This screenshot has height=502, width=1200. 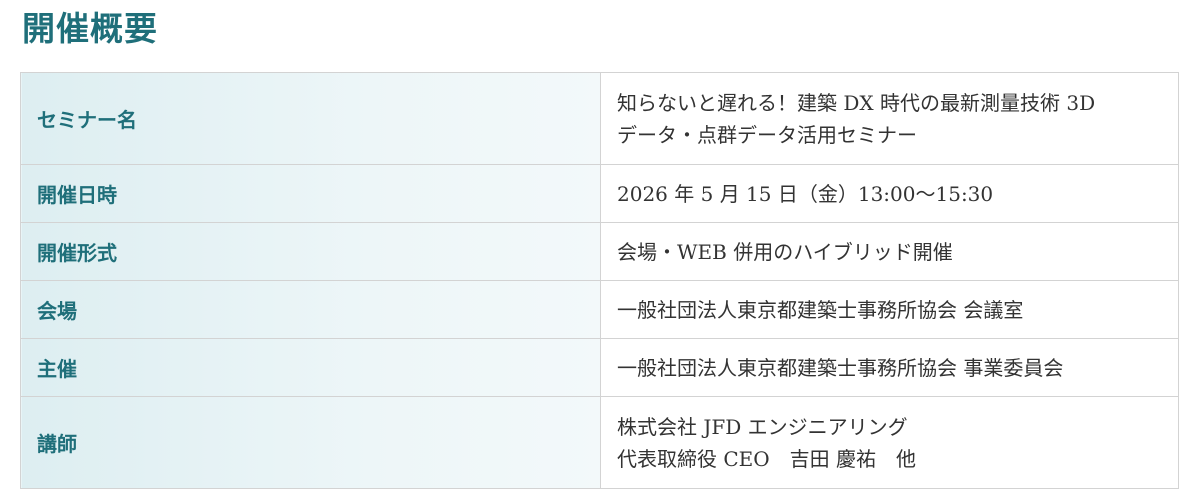 I want to click on venue-value: 一般社団法人東京都建築士事務所協会 会議室, so click(x=820, y=309).